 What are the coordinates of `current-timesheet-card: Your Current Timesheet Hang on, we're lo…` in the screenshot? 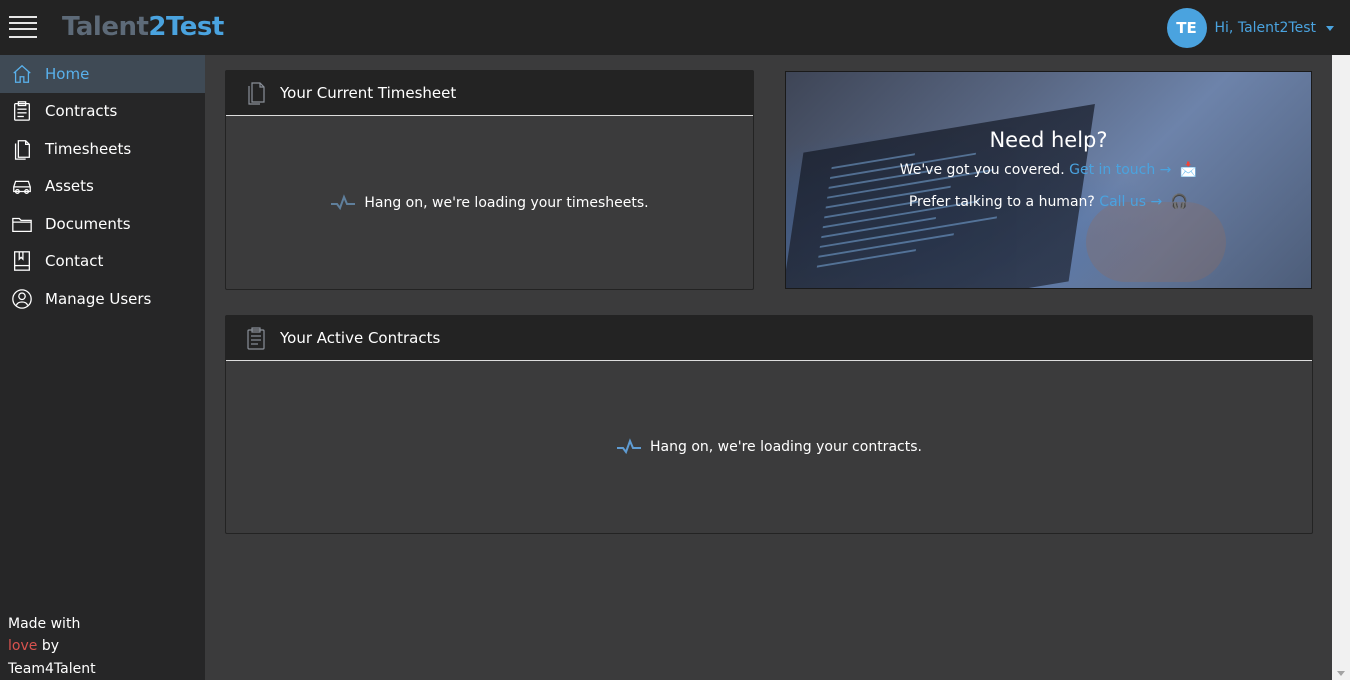 It's located at (489, 180).